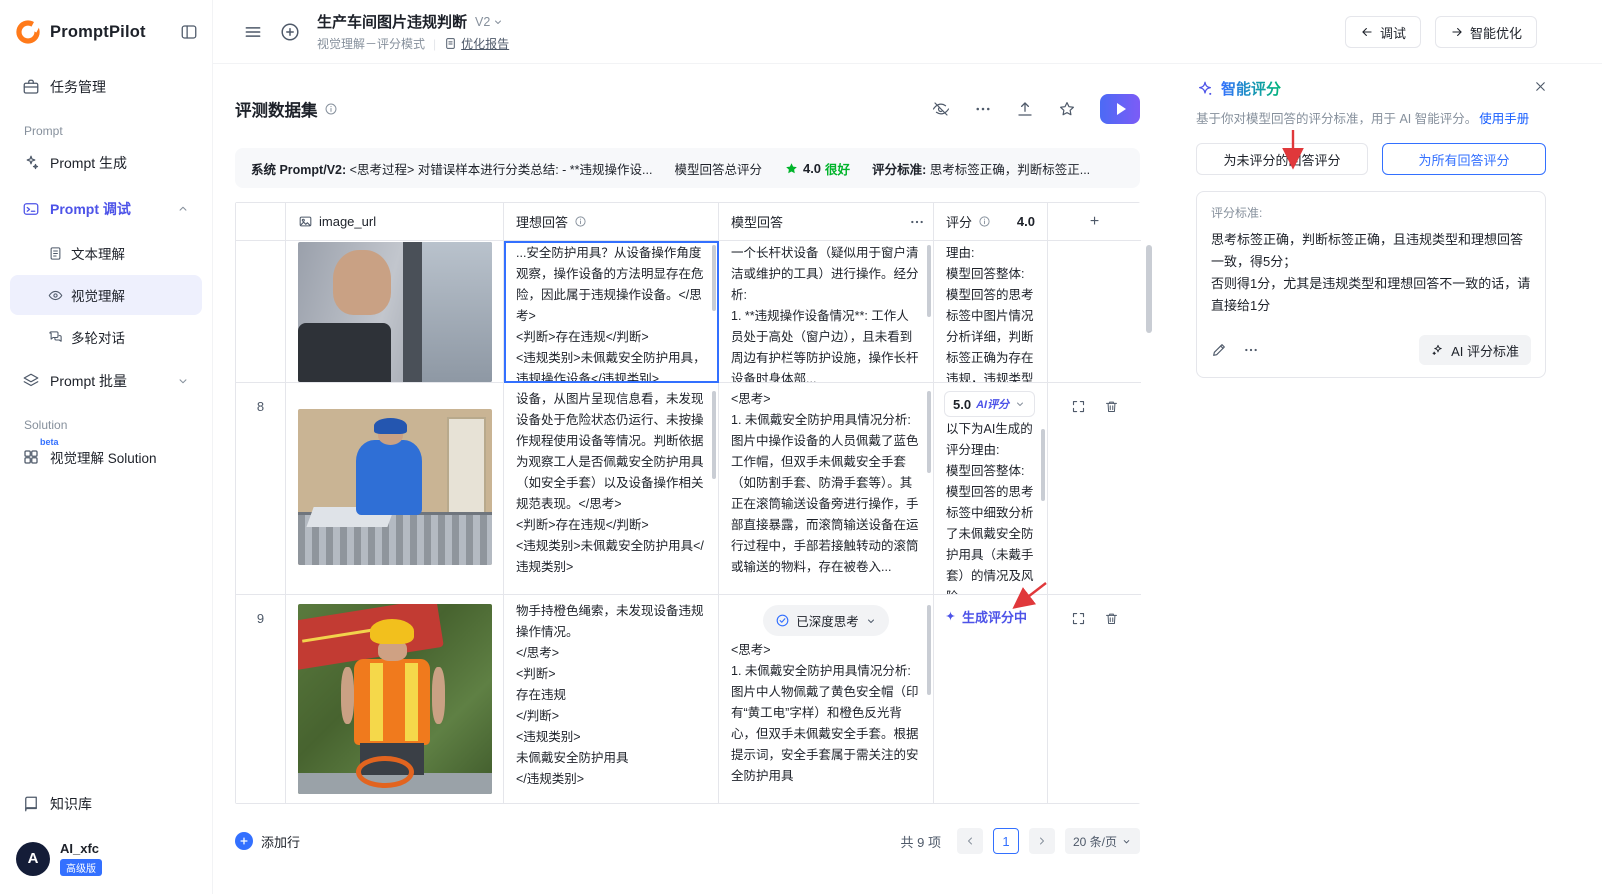  Describe the element at coordinates (1120, 109) in the screenshot. I see `run-button` at that location.